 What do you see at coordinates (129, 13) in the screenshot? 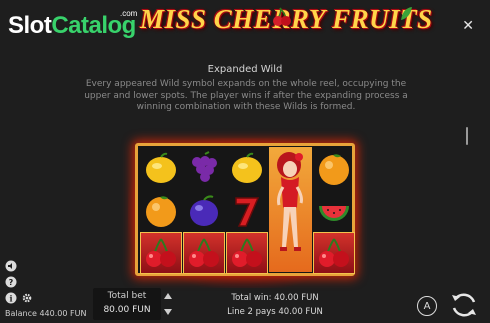
I see `brand-suffix: .com` at bounding box center [129, 13].